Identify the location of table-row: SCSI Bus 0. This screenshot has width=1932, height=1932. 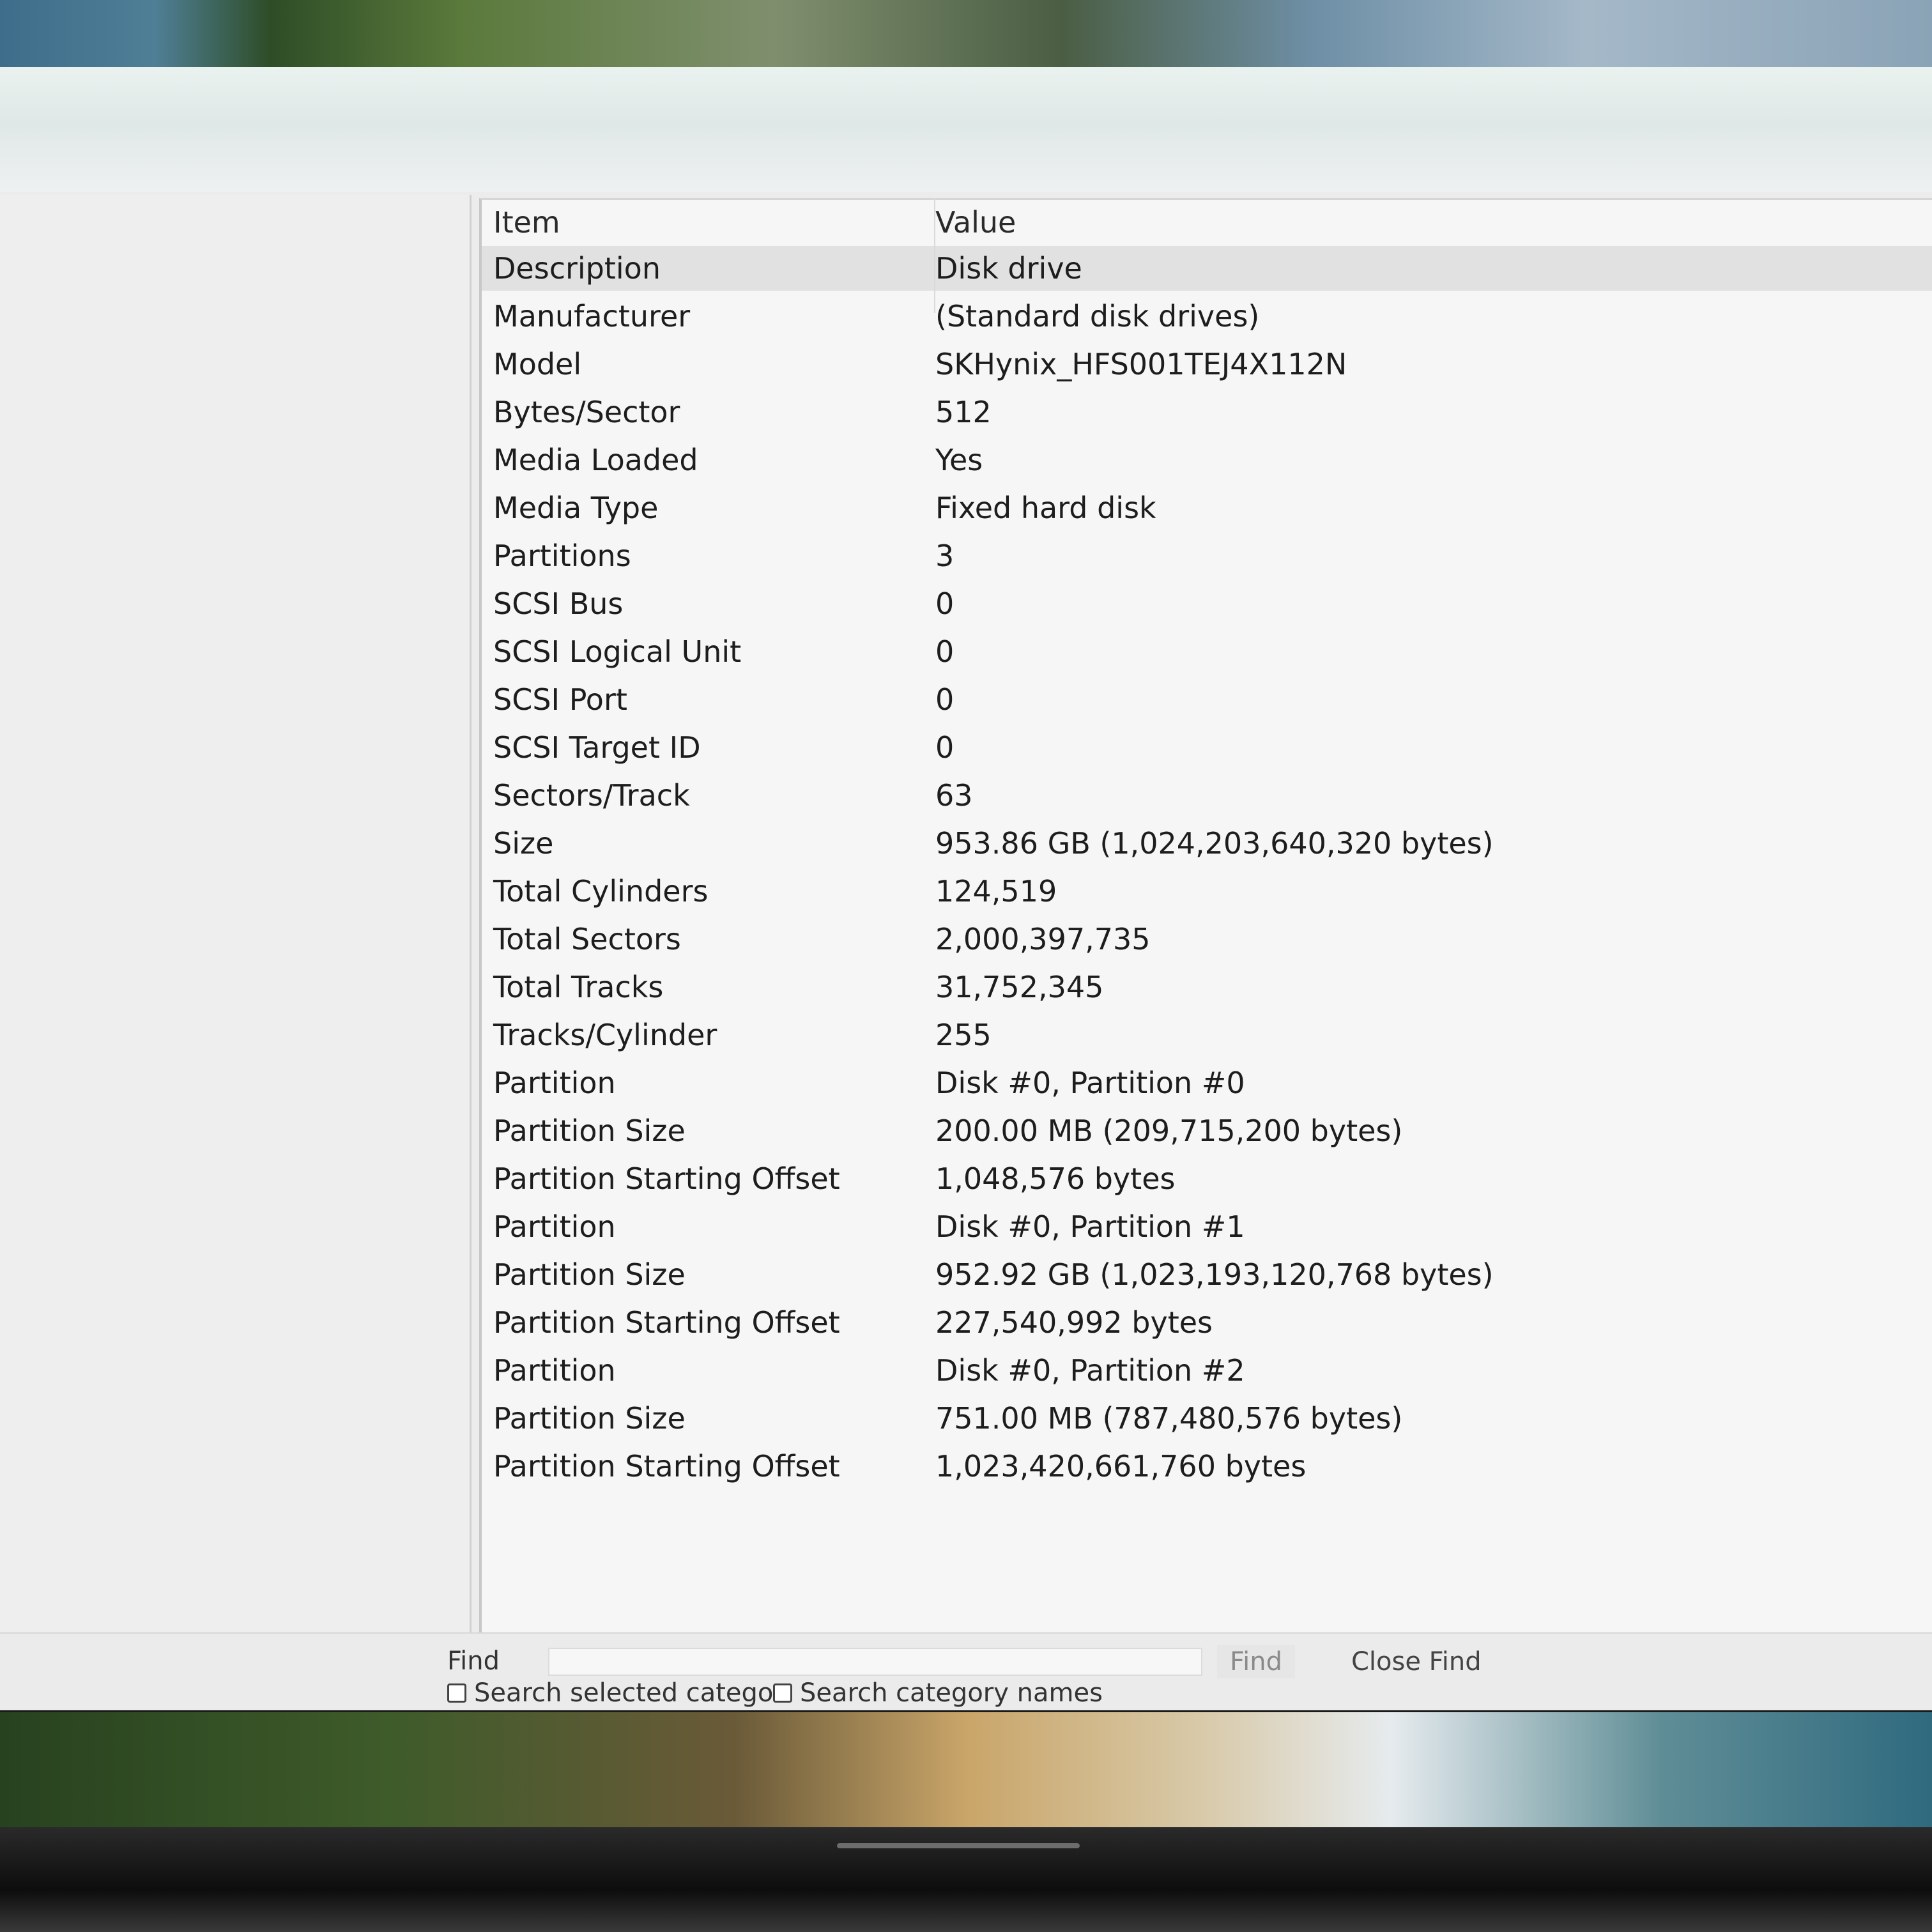
(1207, 603).